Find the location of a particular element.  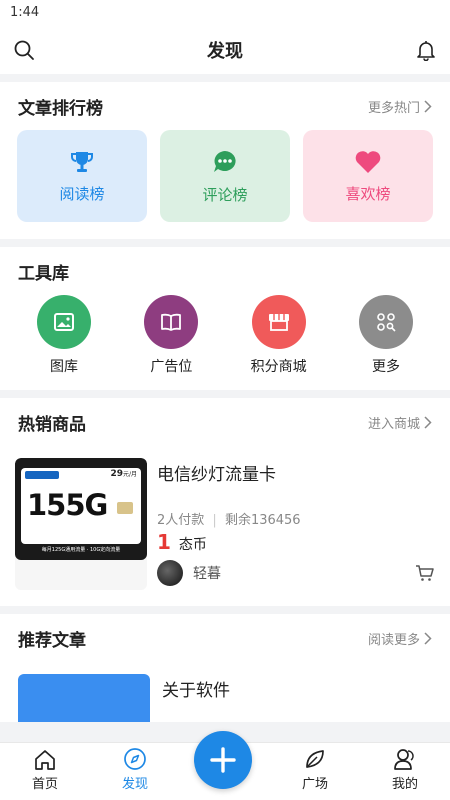

section-title: 工具库 is located at coordinates (43, 273).